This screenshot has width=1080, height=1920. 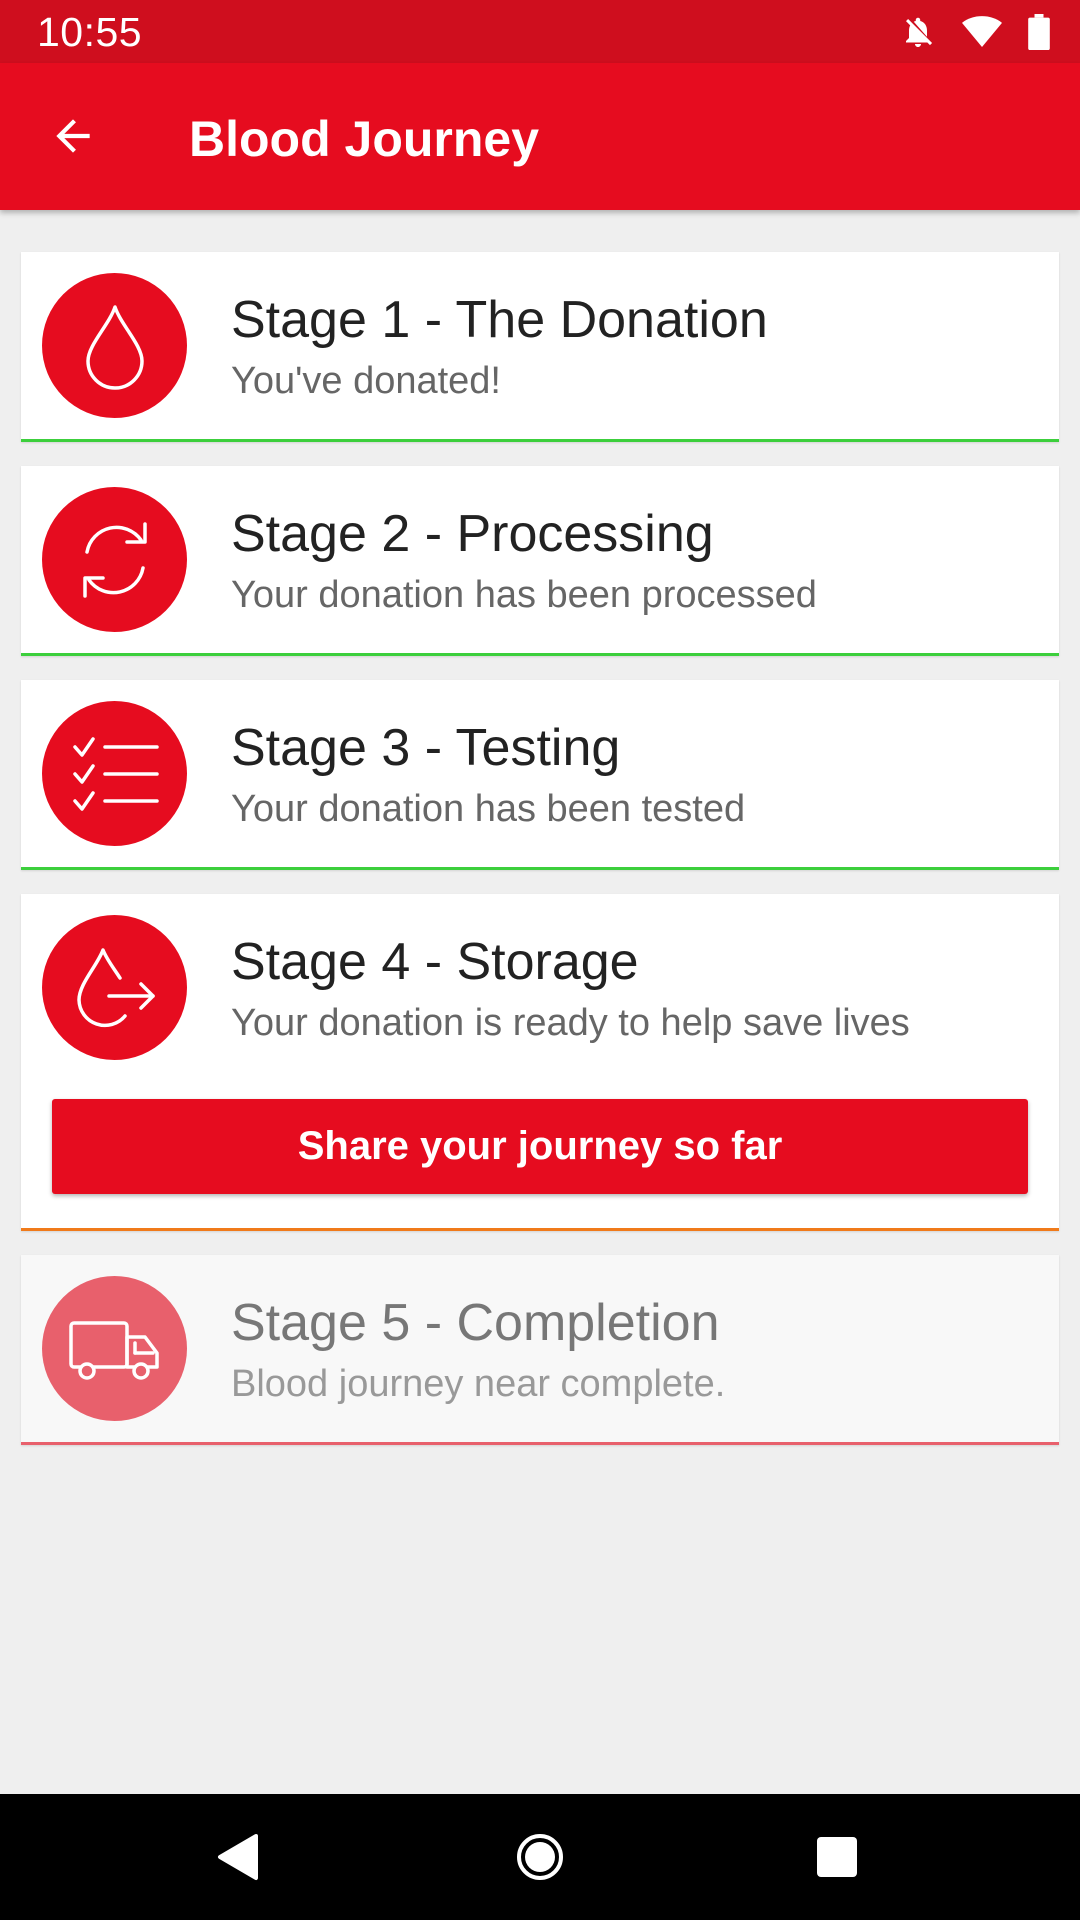 I want to click on blood-drop-icon, so click(x=114, y=347).